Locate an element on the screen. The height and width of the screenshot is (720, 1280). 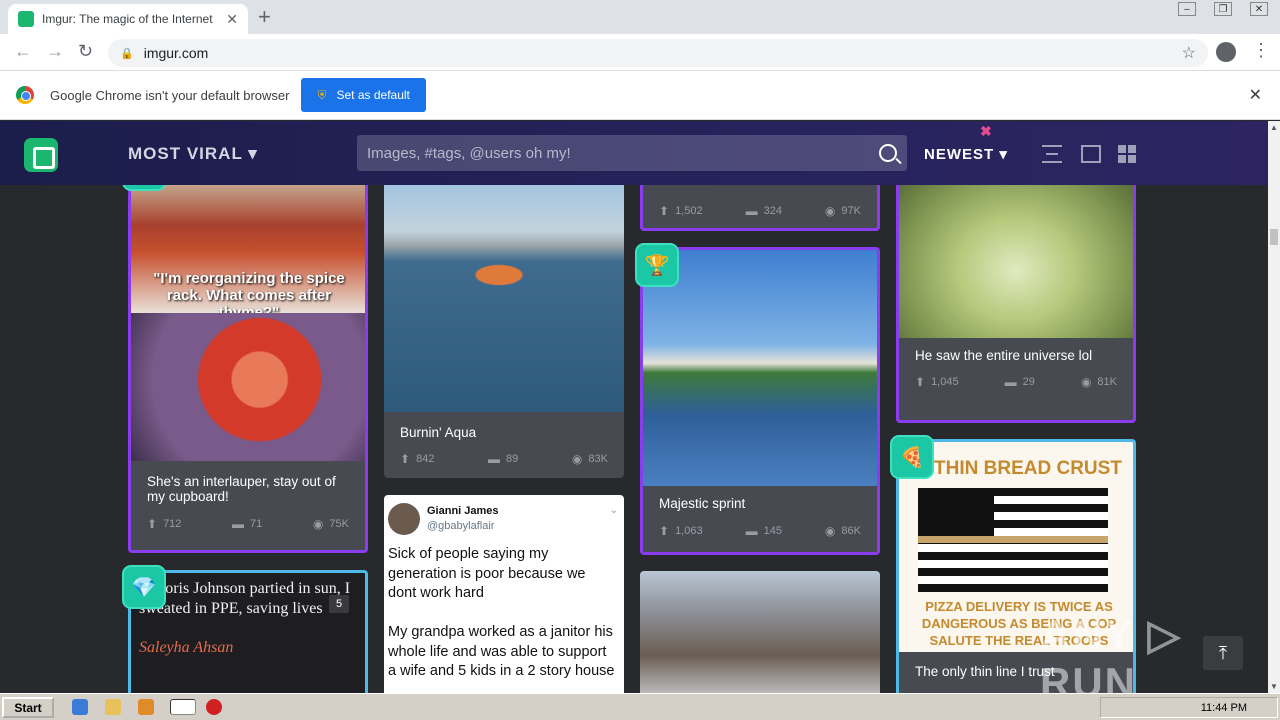
reload-icon: ↻ is located at coordinates (85, 51).